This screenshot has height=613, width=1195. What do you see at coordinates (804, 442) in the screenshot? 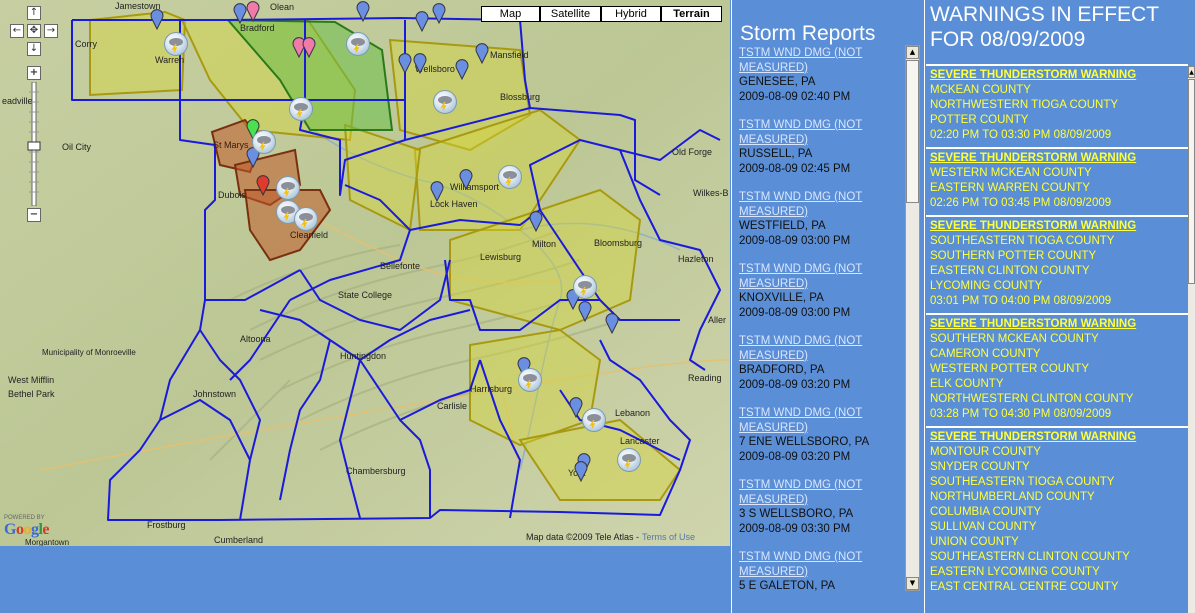
I see `report-location: 7 ENE WELLSBORO, PA` at bounding box center [804, 442].